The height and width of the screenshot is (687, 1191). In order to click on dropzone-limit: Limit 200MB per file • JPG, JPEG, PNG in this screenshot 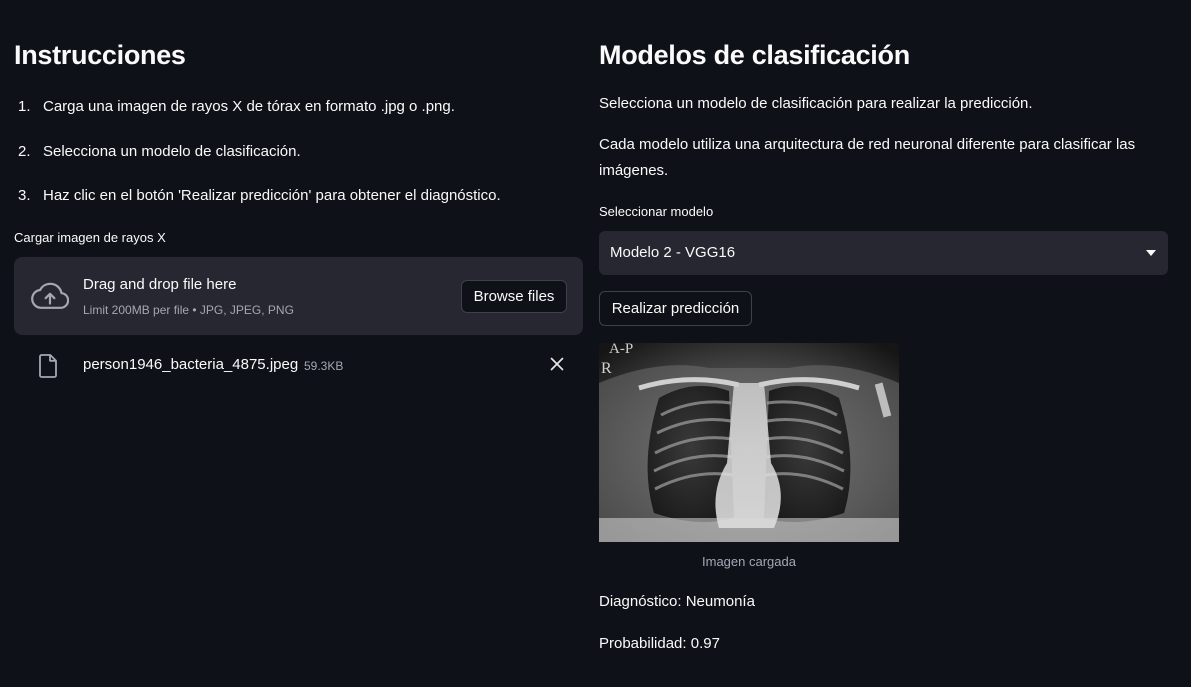, I will do `click(188, 310)`.